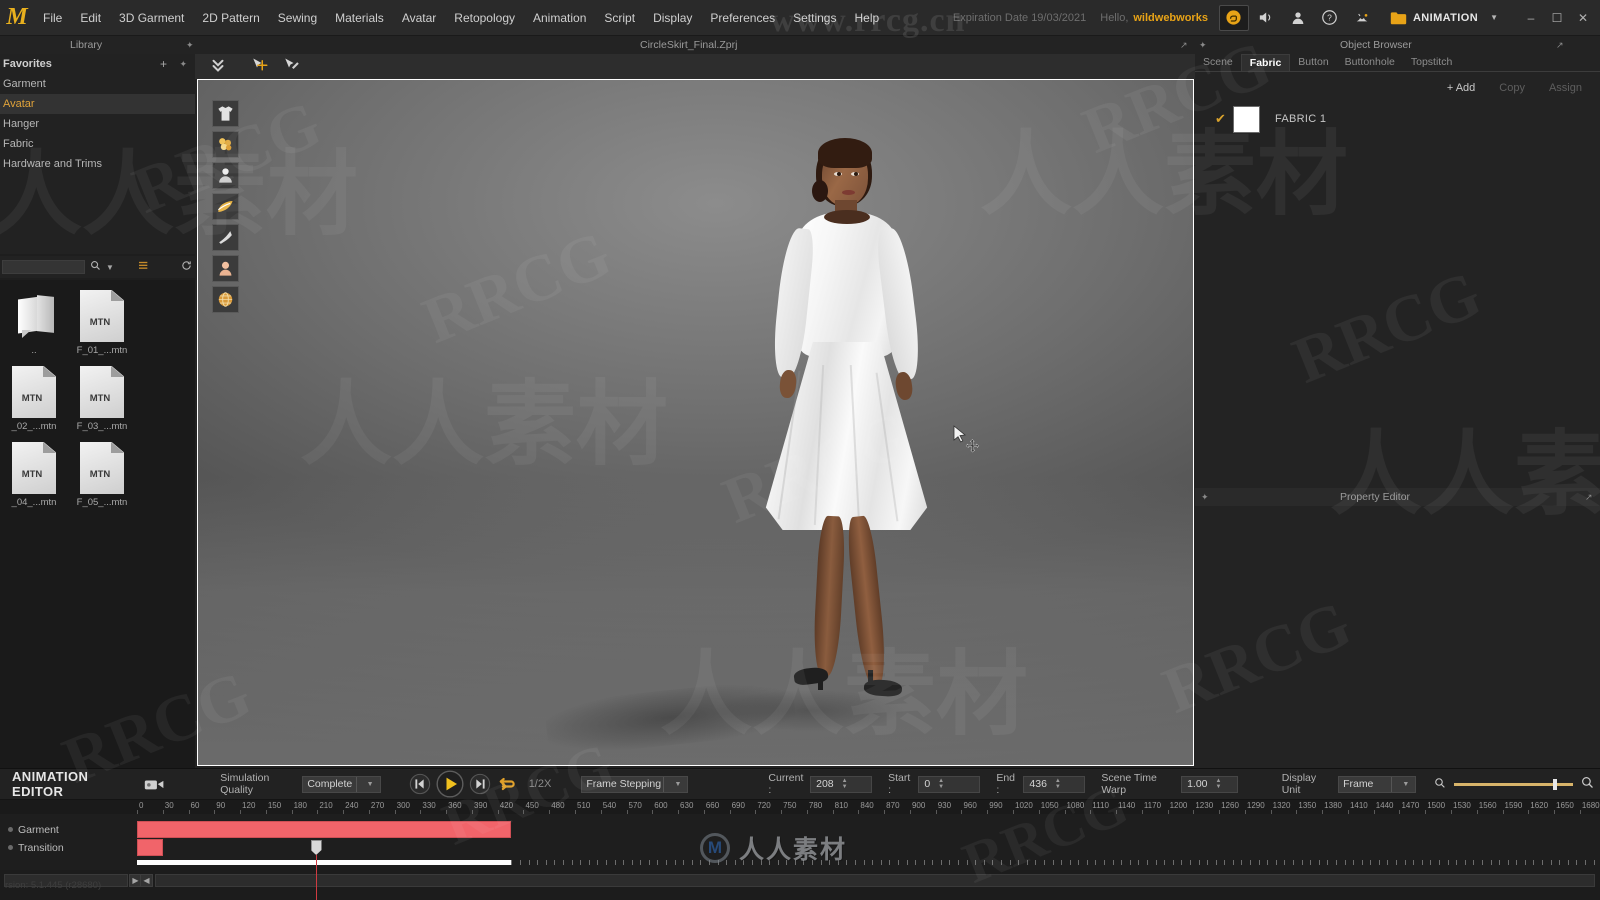 The width and height of the screenshot is (1600, 900). Describe the element at coordinates (1583, 18) in the screenshot. I see `close-icon: ✕` at that location.